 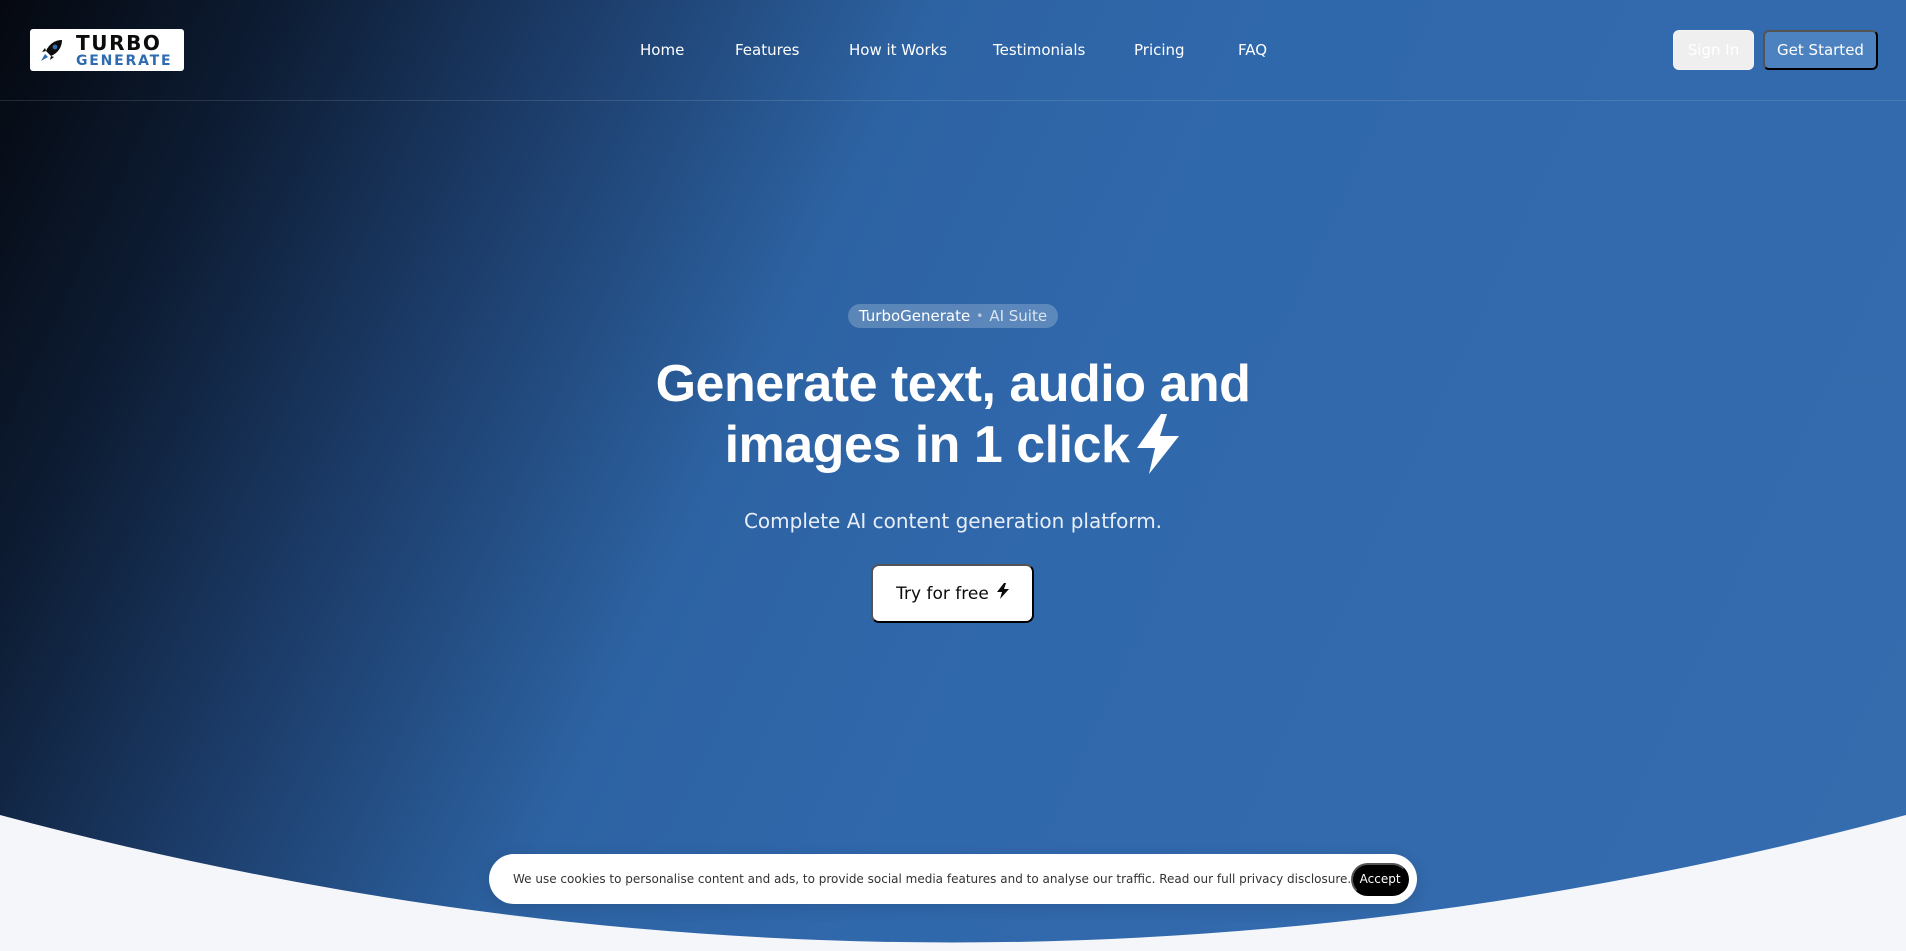 I want to click on nav-item-home: Home, so click(x=662, y=50).